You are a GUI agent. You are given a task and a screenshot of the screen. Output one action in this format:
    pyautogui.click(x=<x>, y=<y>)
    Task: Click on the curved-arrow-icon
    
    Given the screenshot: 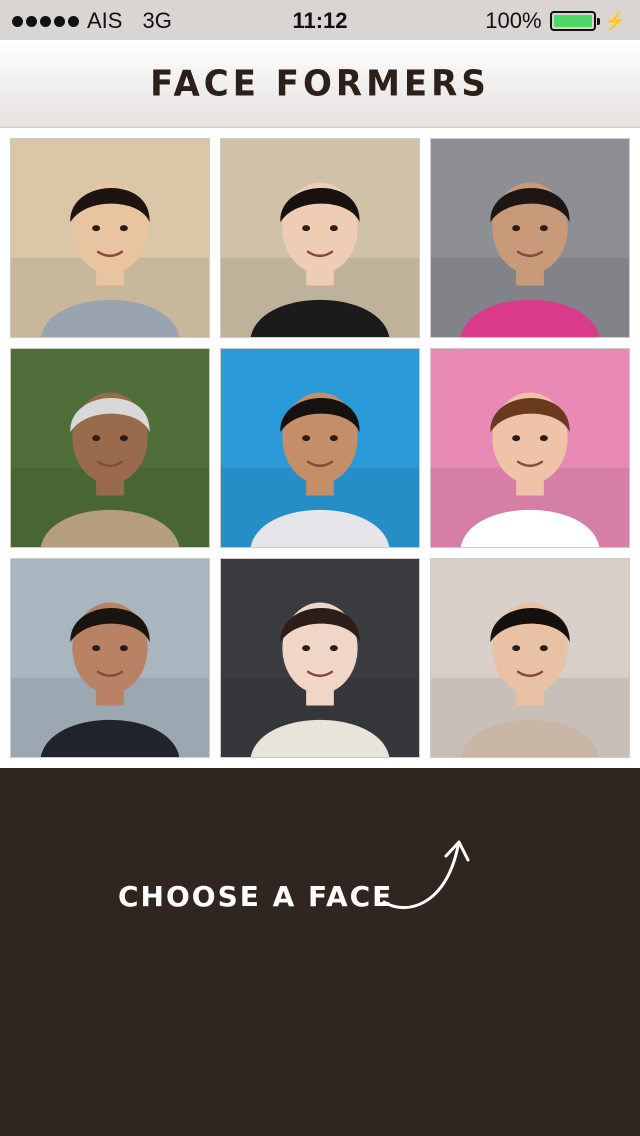 What is the action you would take?
    pyautogui.click(x=426, y=875)
    